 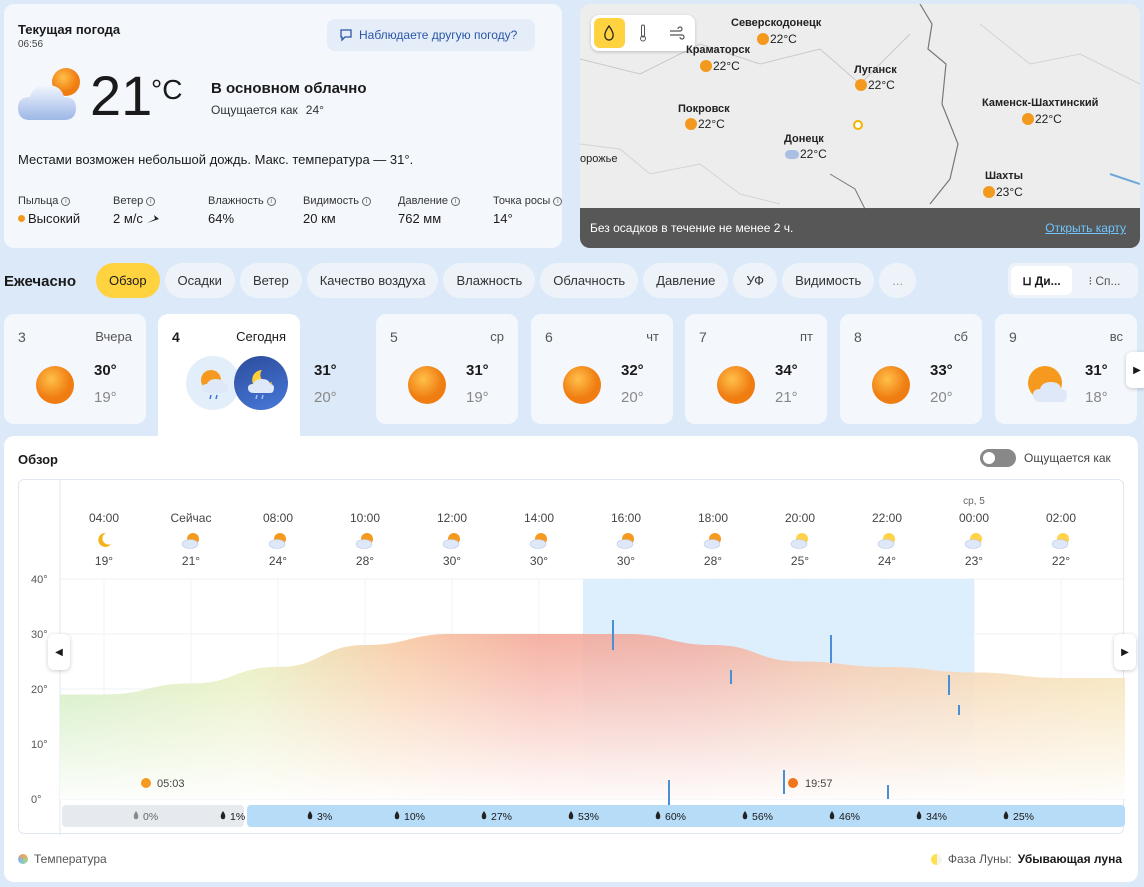 What do you see at coordinates (1066, 369) in the screenshot?
I see `day-card: 9 вс 31° 18°` at bounding box center [1066, 369].